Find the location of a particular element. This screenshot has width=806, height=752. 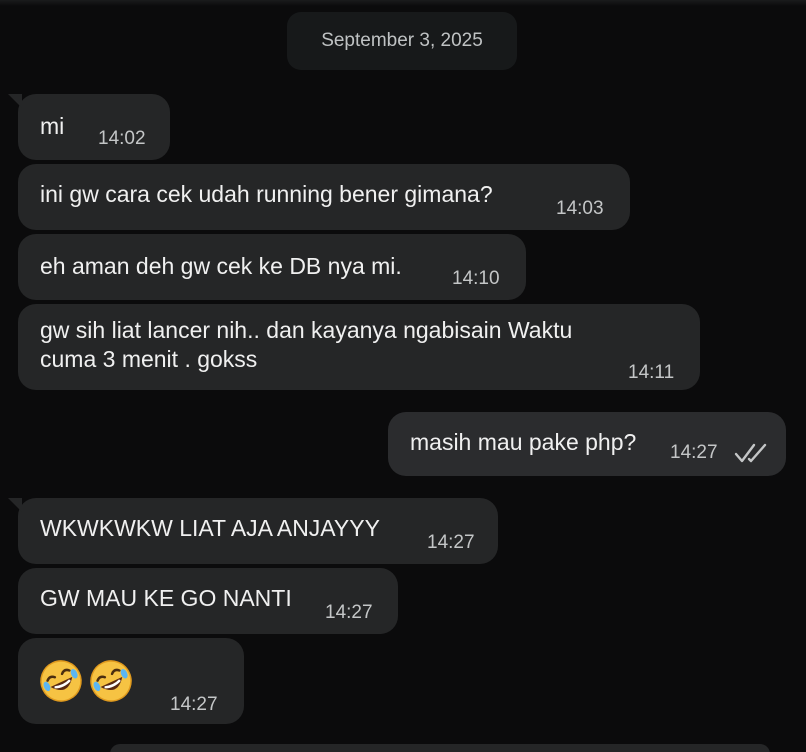

message-text: masih mau pake php? is located at coordinates (523, 442).